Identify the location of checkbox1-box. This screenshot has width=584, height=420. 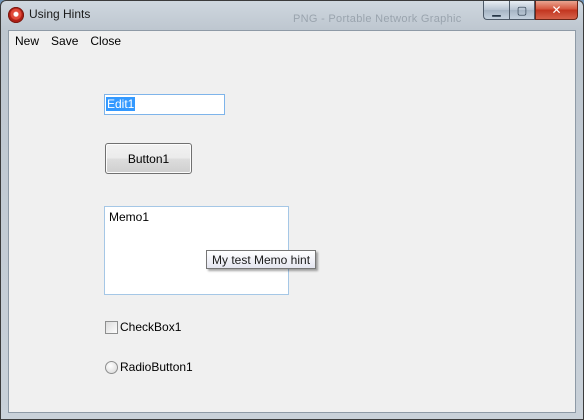
(111, 327).